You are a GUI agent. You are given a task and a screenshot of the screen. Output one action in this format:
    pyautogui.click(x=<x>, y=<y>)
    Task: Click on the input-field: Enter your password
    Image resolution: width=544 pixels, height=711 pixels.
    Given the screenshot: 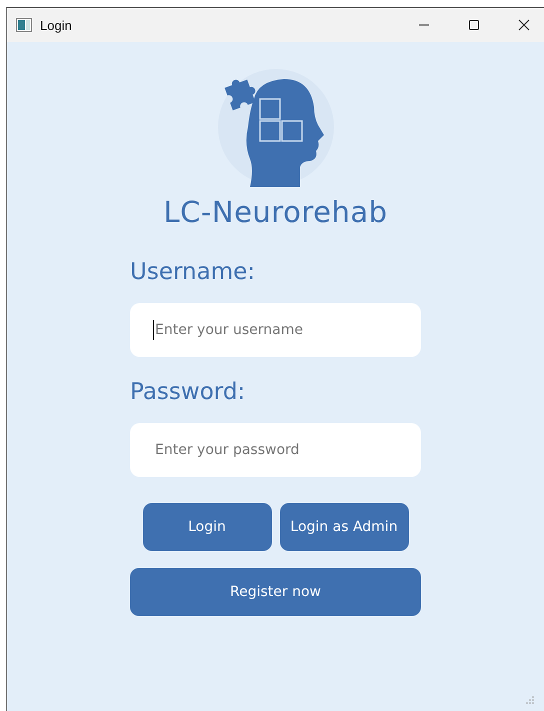 What is the action you would take?
    pyautogui.click(x=275, y=450)
    